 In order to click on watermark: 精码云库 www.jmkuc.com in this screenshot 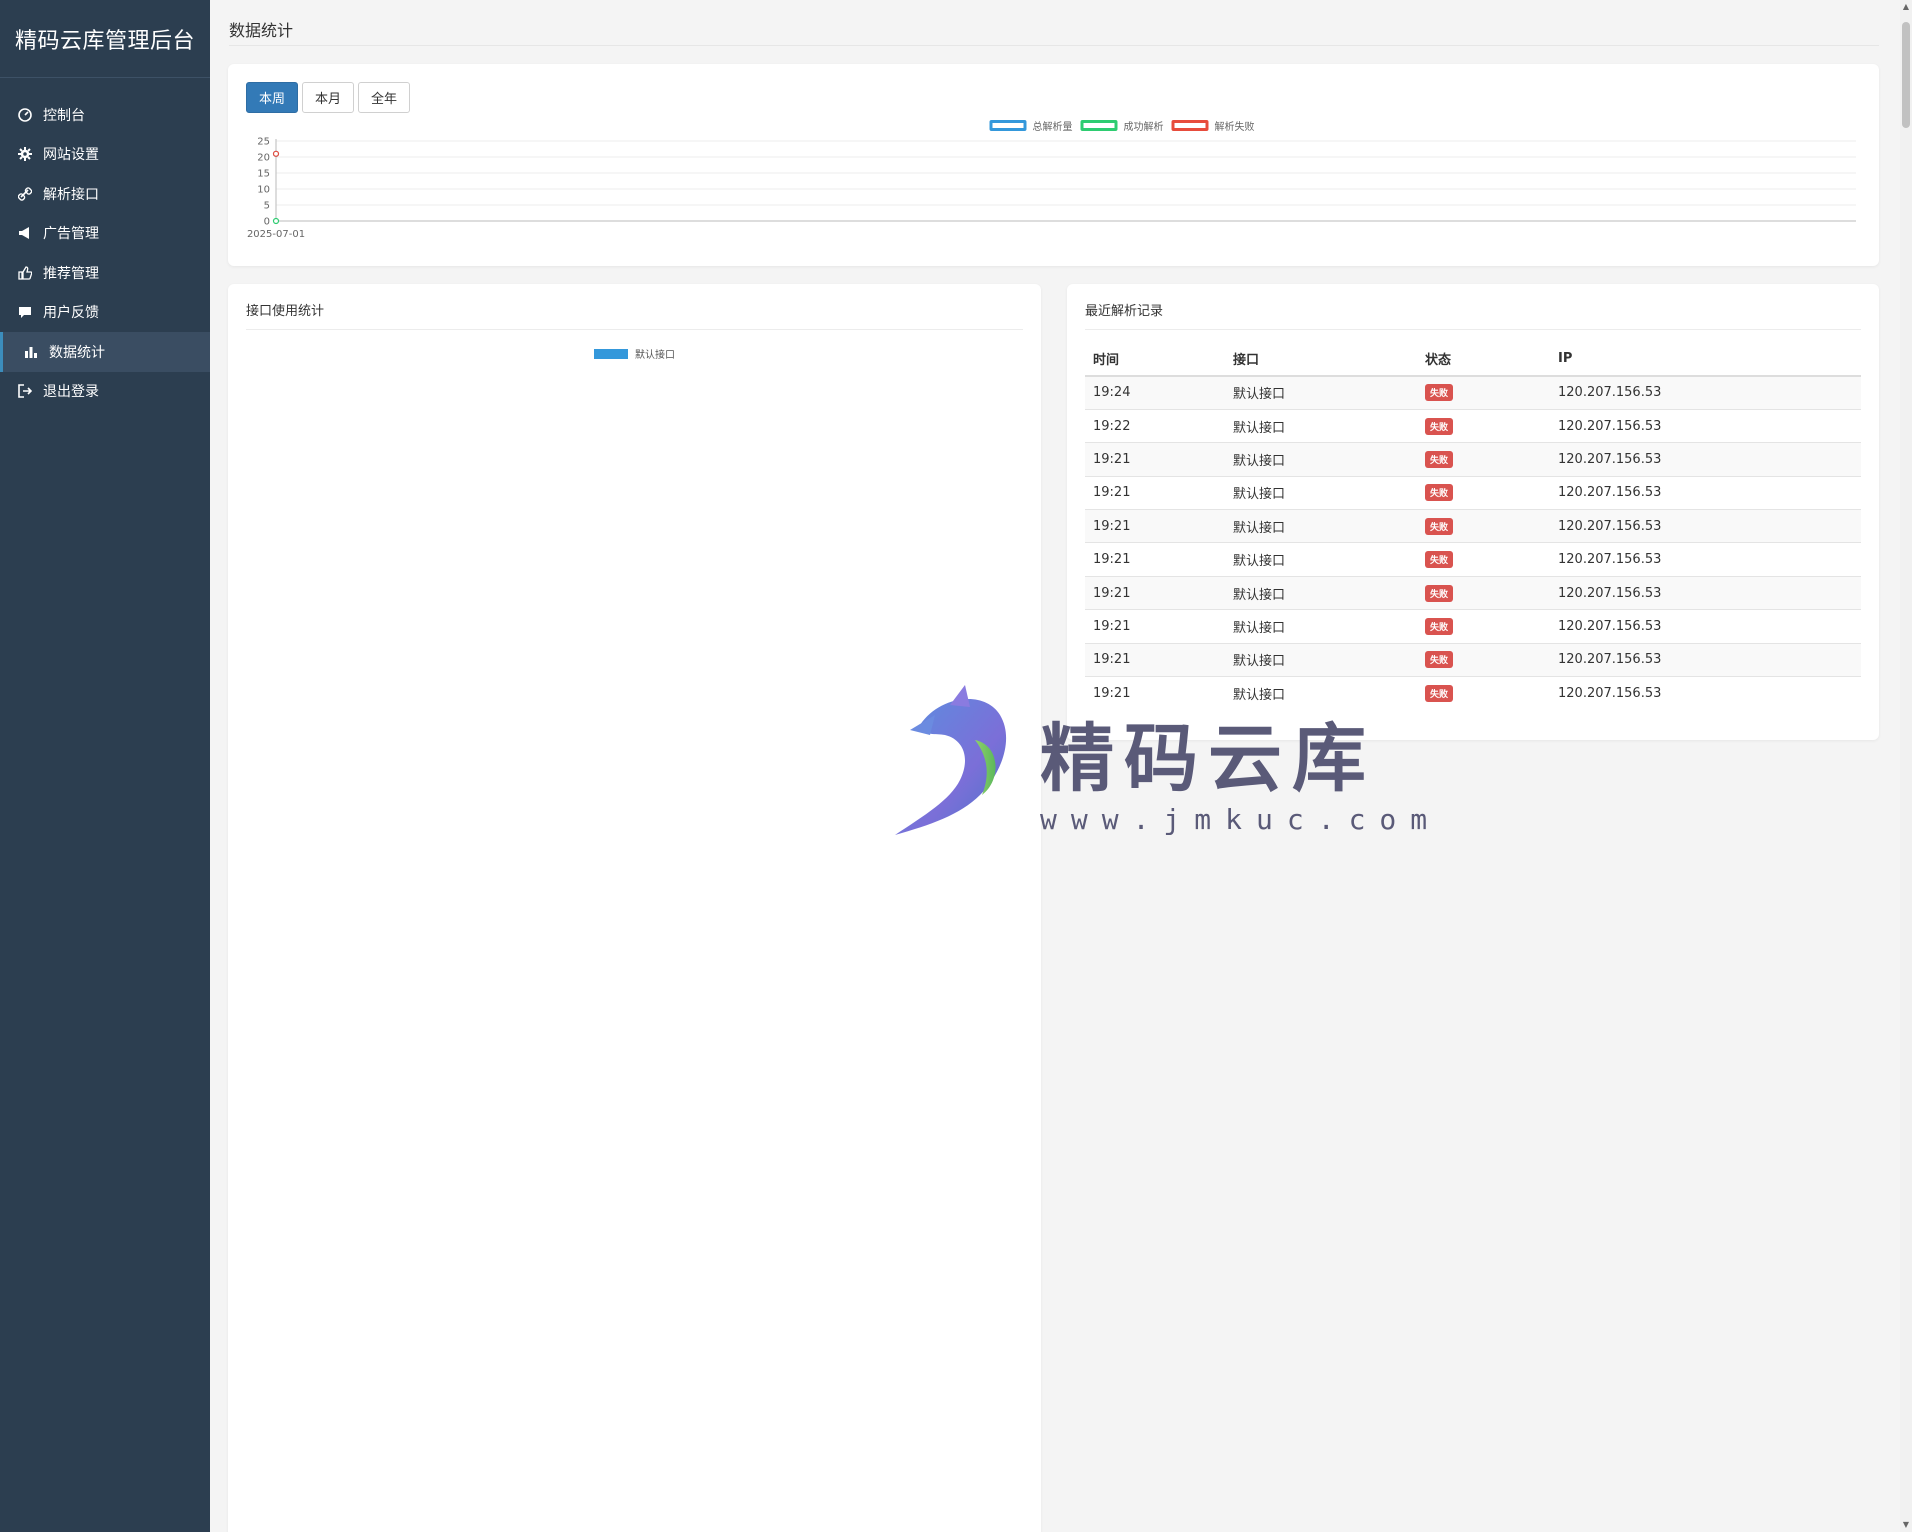, I will do `click(1160, 765)`.